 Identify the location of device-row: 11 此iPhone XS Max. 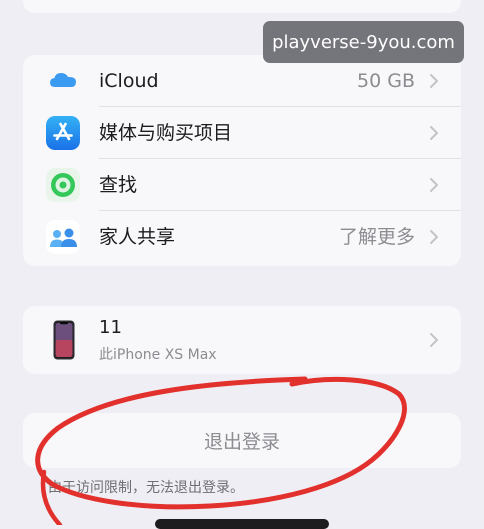
(242, 340).